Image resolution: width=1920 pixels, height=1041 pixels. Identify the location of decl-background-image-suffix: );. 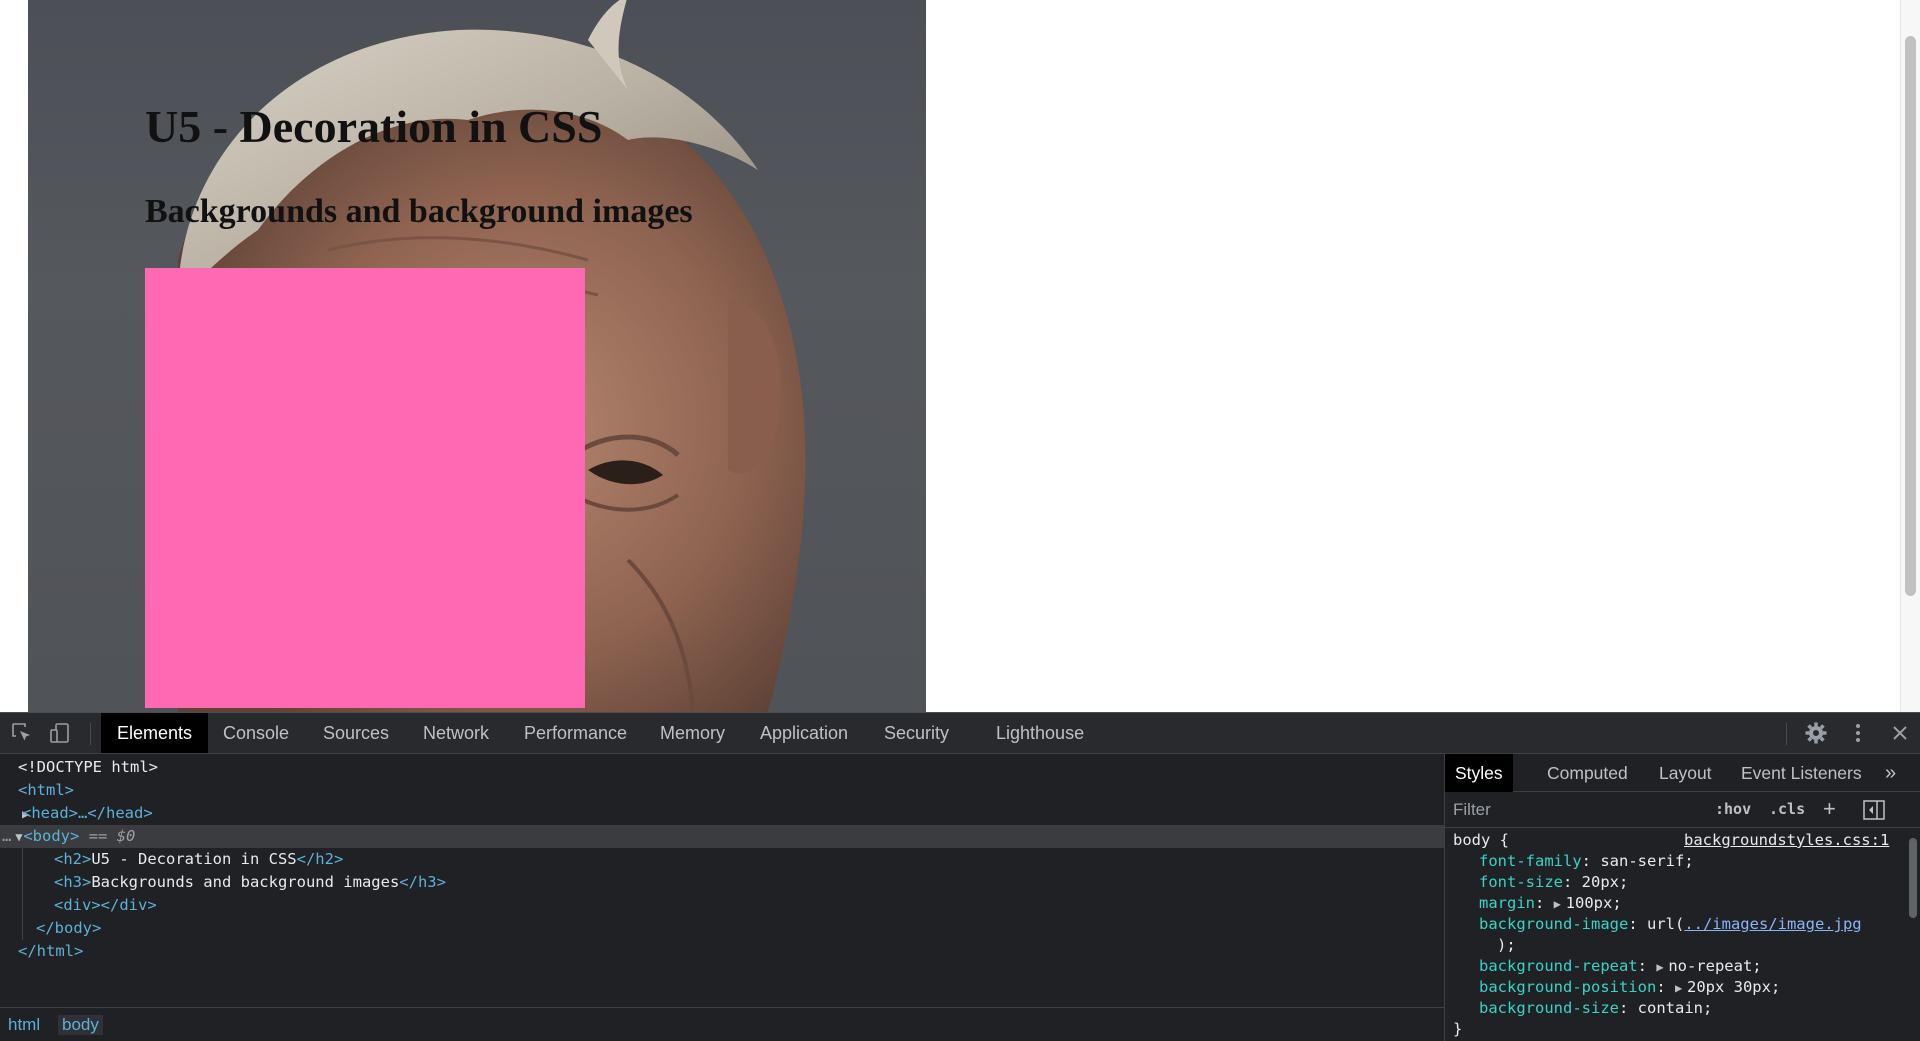
(1506, 945).